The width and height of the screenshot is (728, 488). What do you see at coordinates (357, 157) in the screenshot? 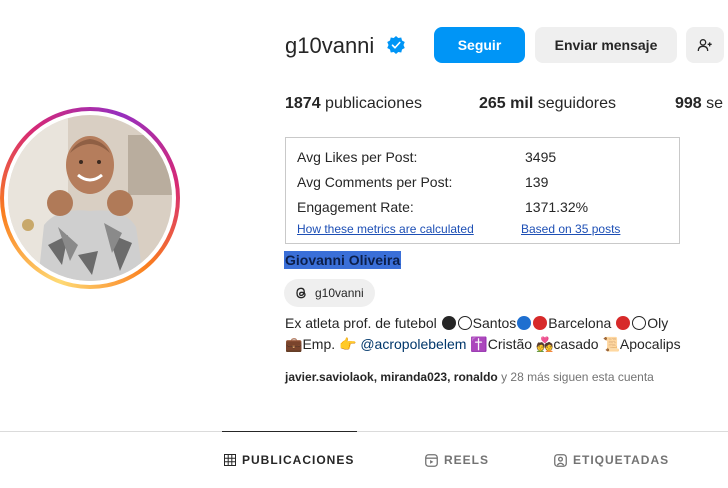
I see `avg-likes-label: Avg Likes per Post:` at bounding box center [357, 157].